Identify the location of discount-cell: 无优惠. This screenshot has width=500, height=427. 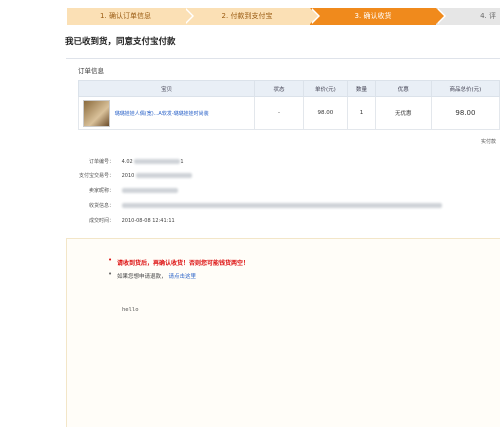
(403, 113).